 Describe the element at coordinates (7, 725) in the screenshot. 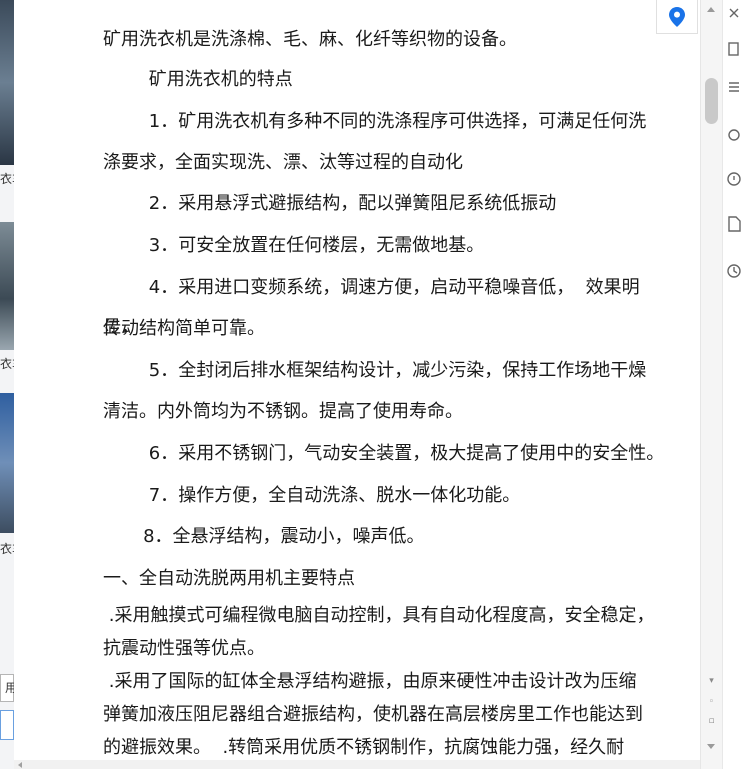

I see `left-button` at that location.